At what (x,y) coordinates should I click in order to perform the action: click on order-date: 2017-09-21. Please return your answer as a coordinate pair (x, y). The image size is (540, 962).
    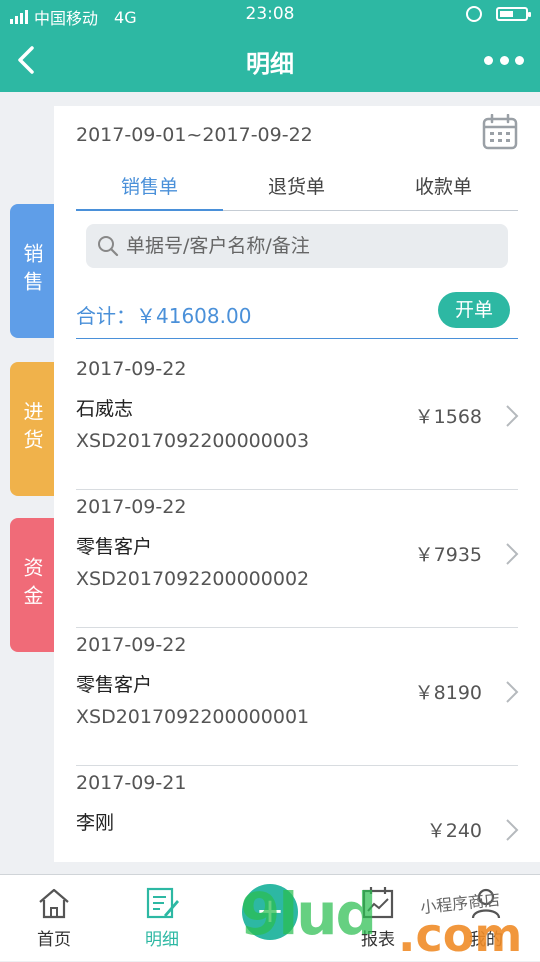
    Looking at the image, I should click on (131, 783).